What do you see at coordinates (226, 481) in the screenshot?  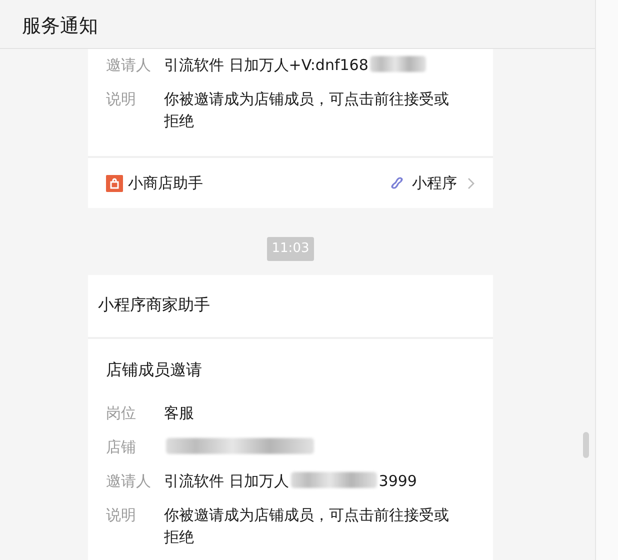 I see `field-value: 引流软件 日加万人` at bounding box center [226, 481].